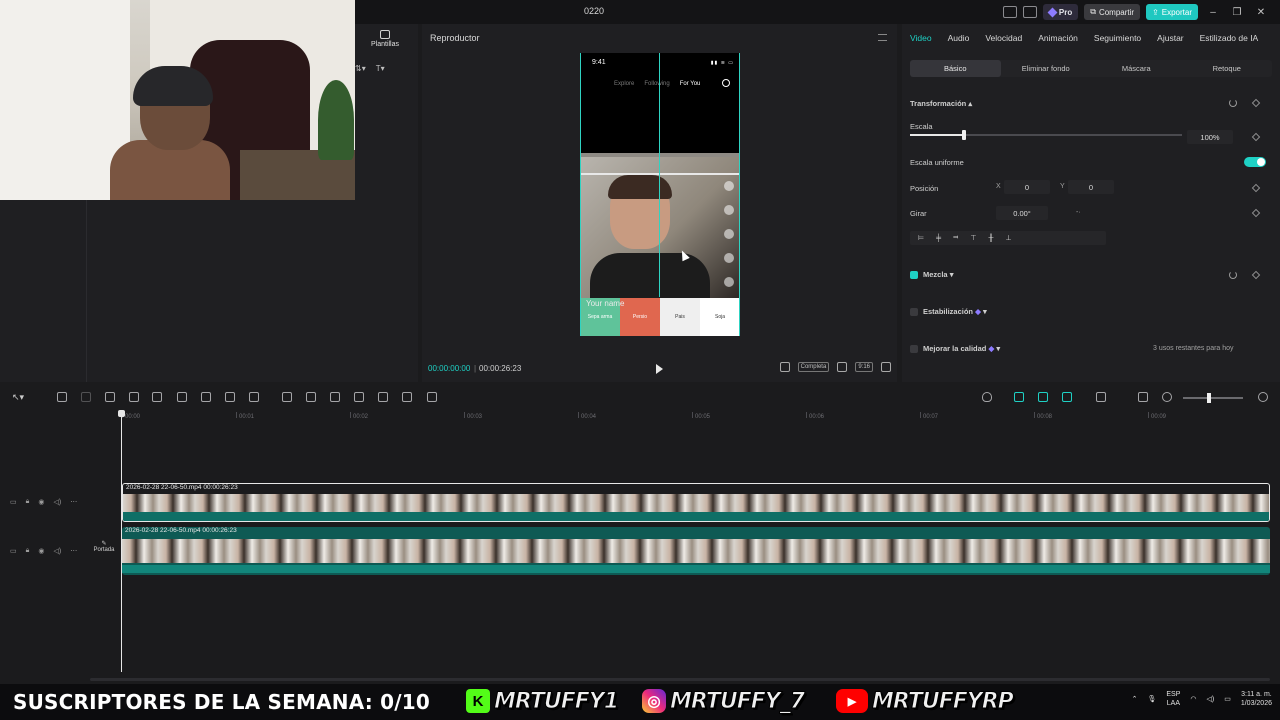 The image size is (1280, 720). What do you see at coordinates (1233, 275) in the screenshot?
I see `reset-blend-icon` at bounding box center [1233, 275].